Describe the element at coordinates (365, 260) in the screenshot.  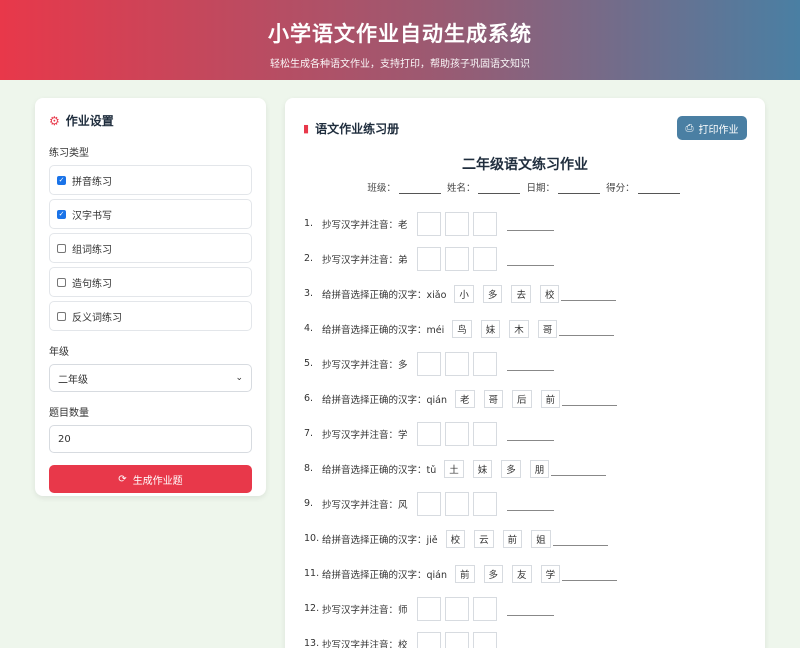
I see `question-text: 抄写汉字并注音：弟` at that location.